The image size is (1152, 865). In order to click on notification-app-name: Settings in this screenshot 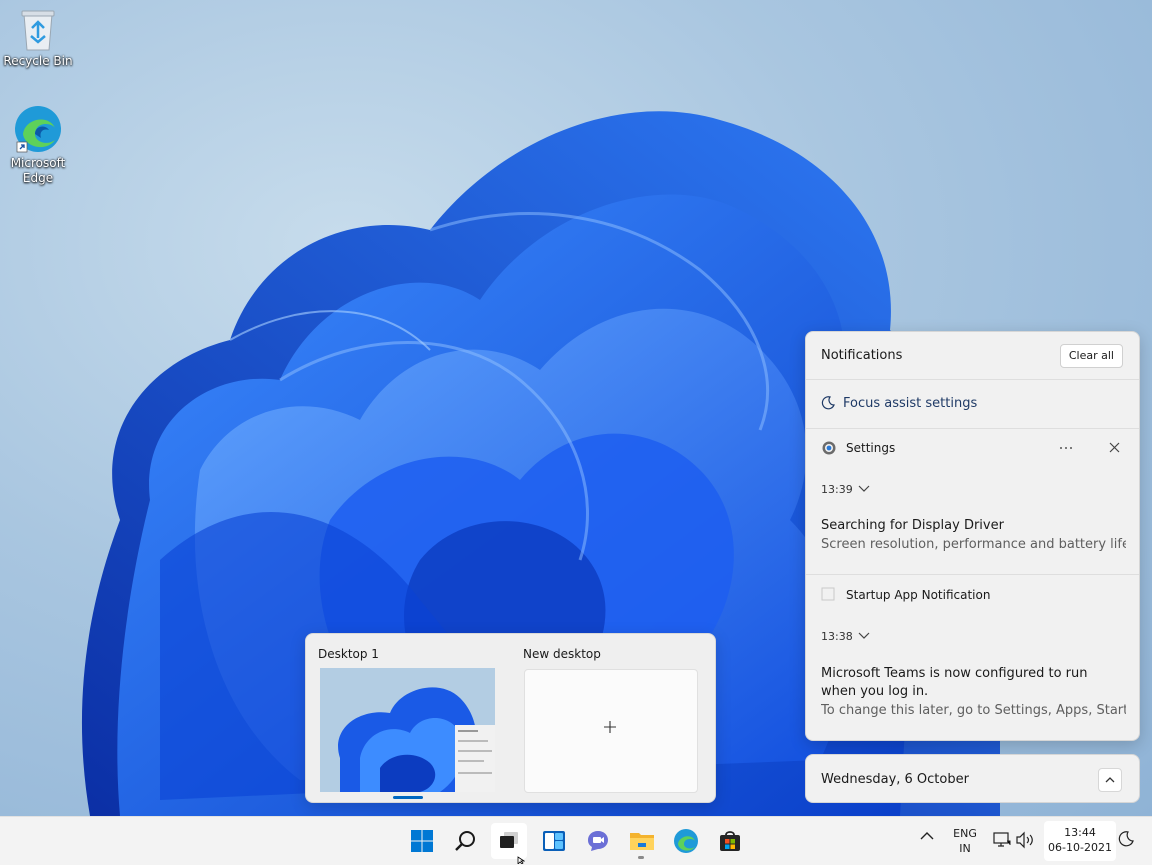, I will do `click(871, 448)`.